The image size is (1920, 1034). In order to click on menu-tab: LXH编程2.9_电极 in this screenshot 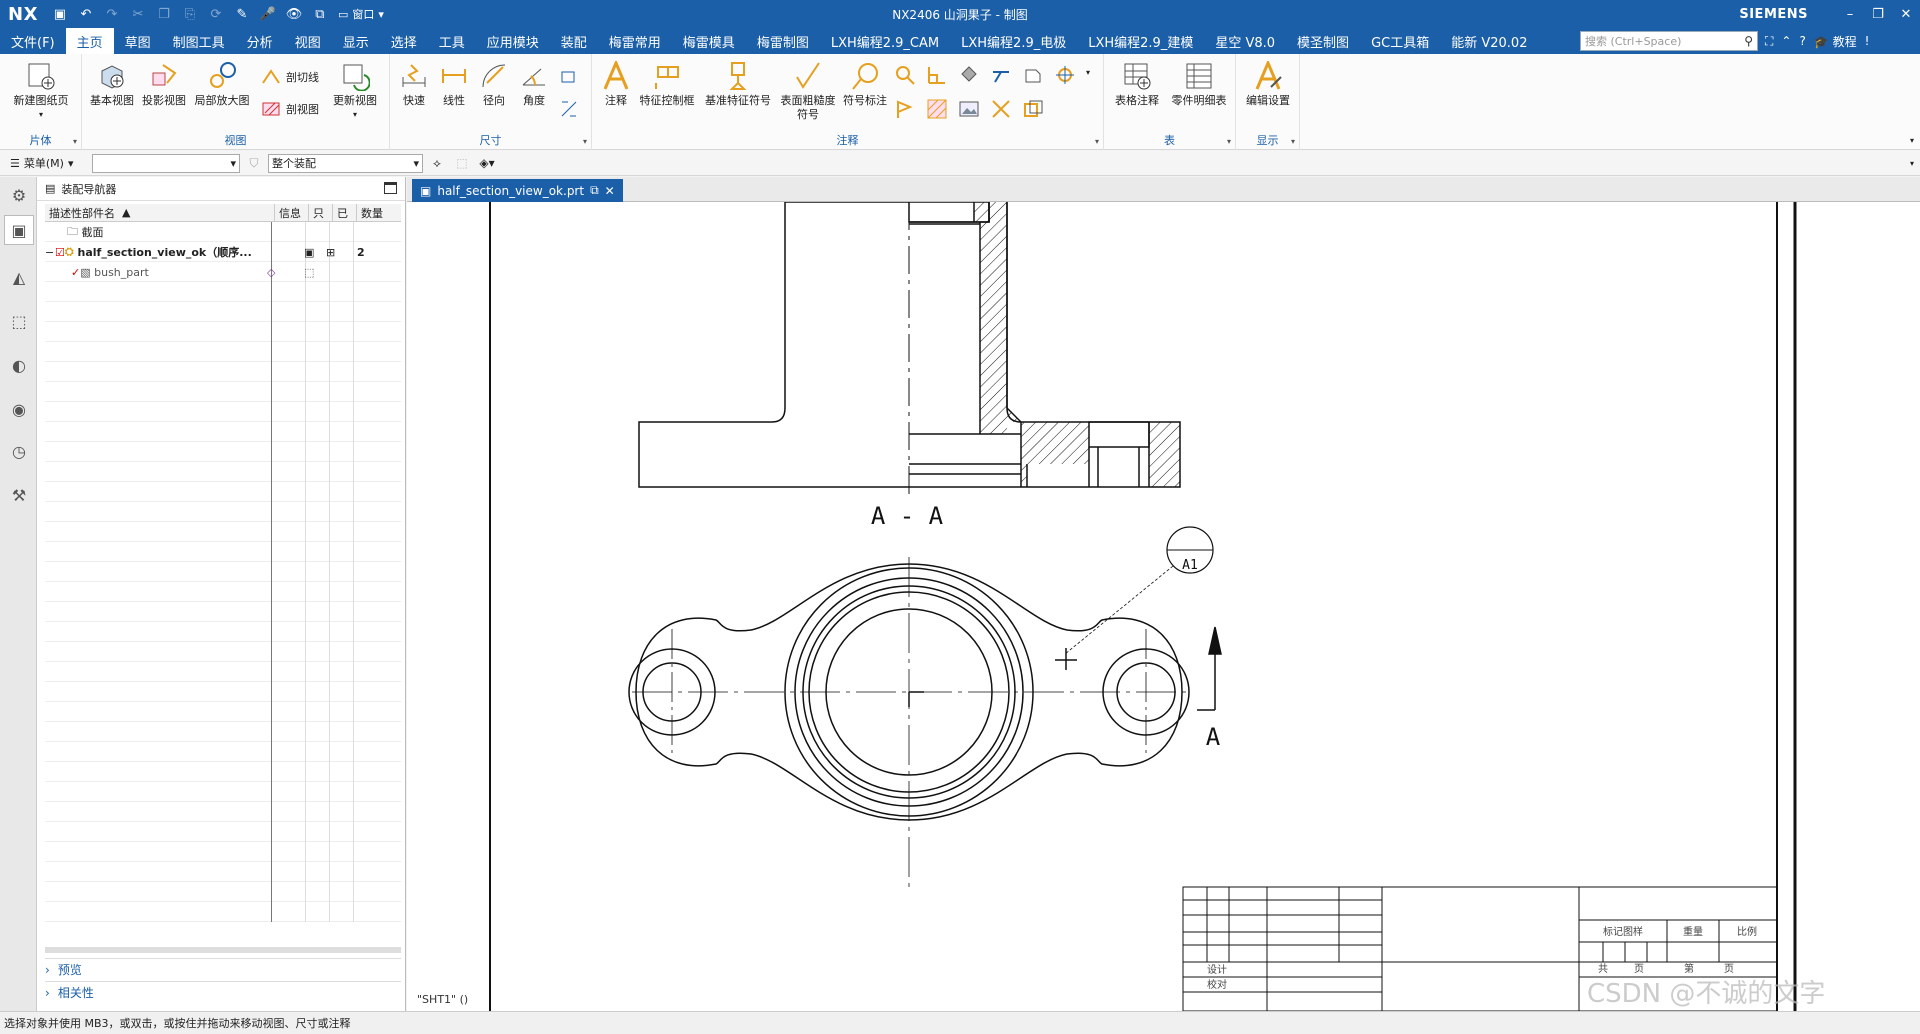, I will do `click(1013, 41)`.